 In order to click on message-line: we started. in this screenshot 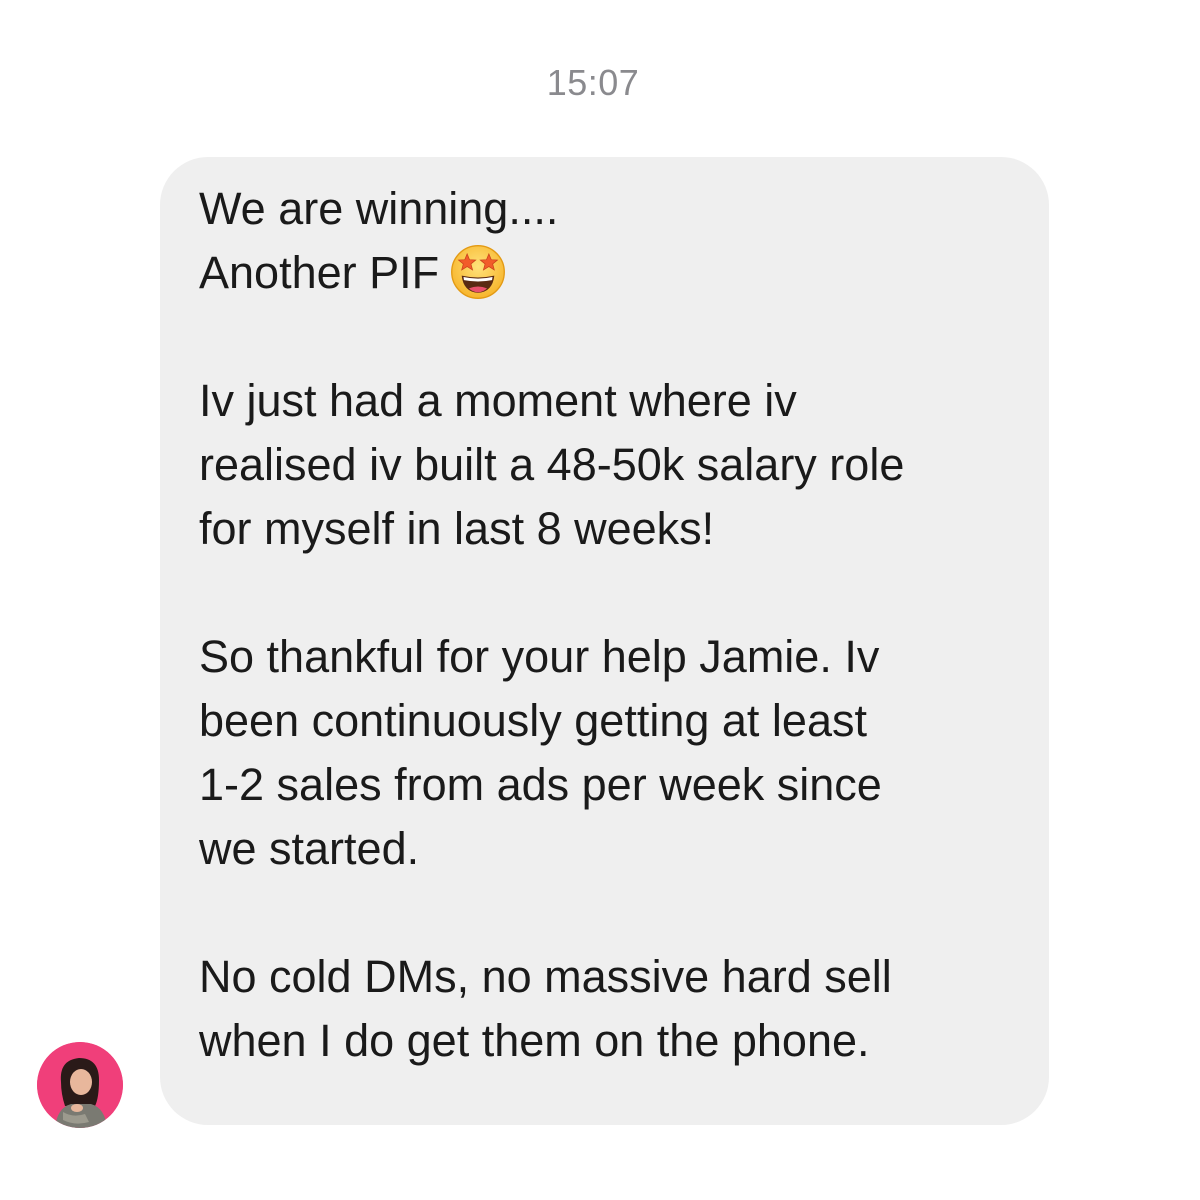, I will do `click(309, 848)`.